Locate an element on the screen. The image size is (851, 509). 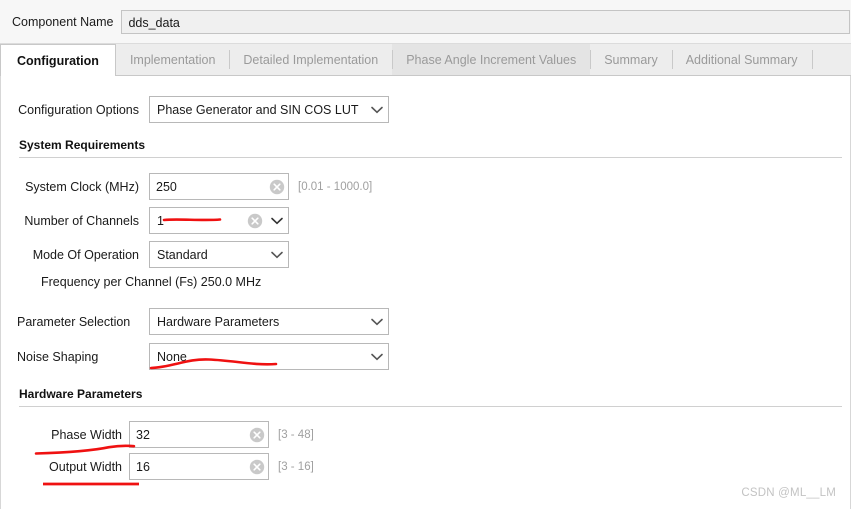
system-clock-row: System Clock (MHz) 250 [0.01 - 1000.0] is located at coordinates (194, 186).